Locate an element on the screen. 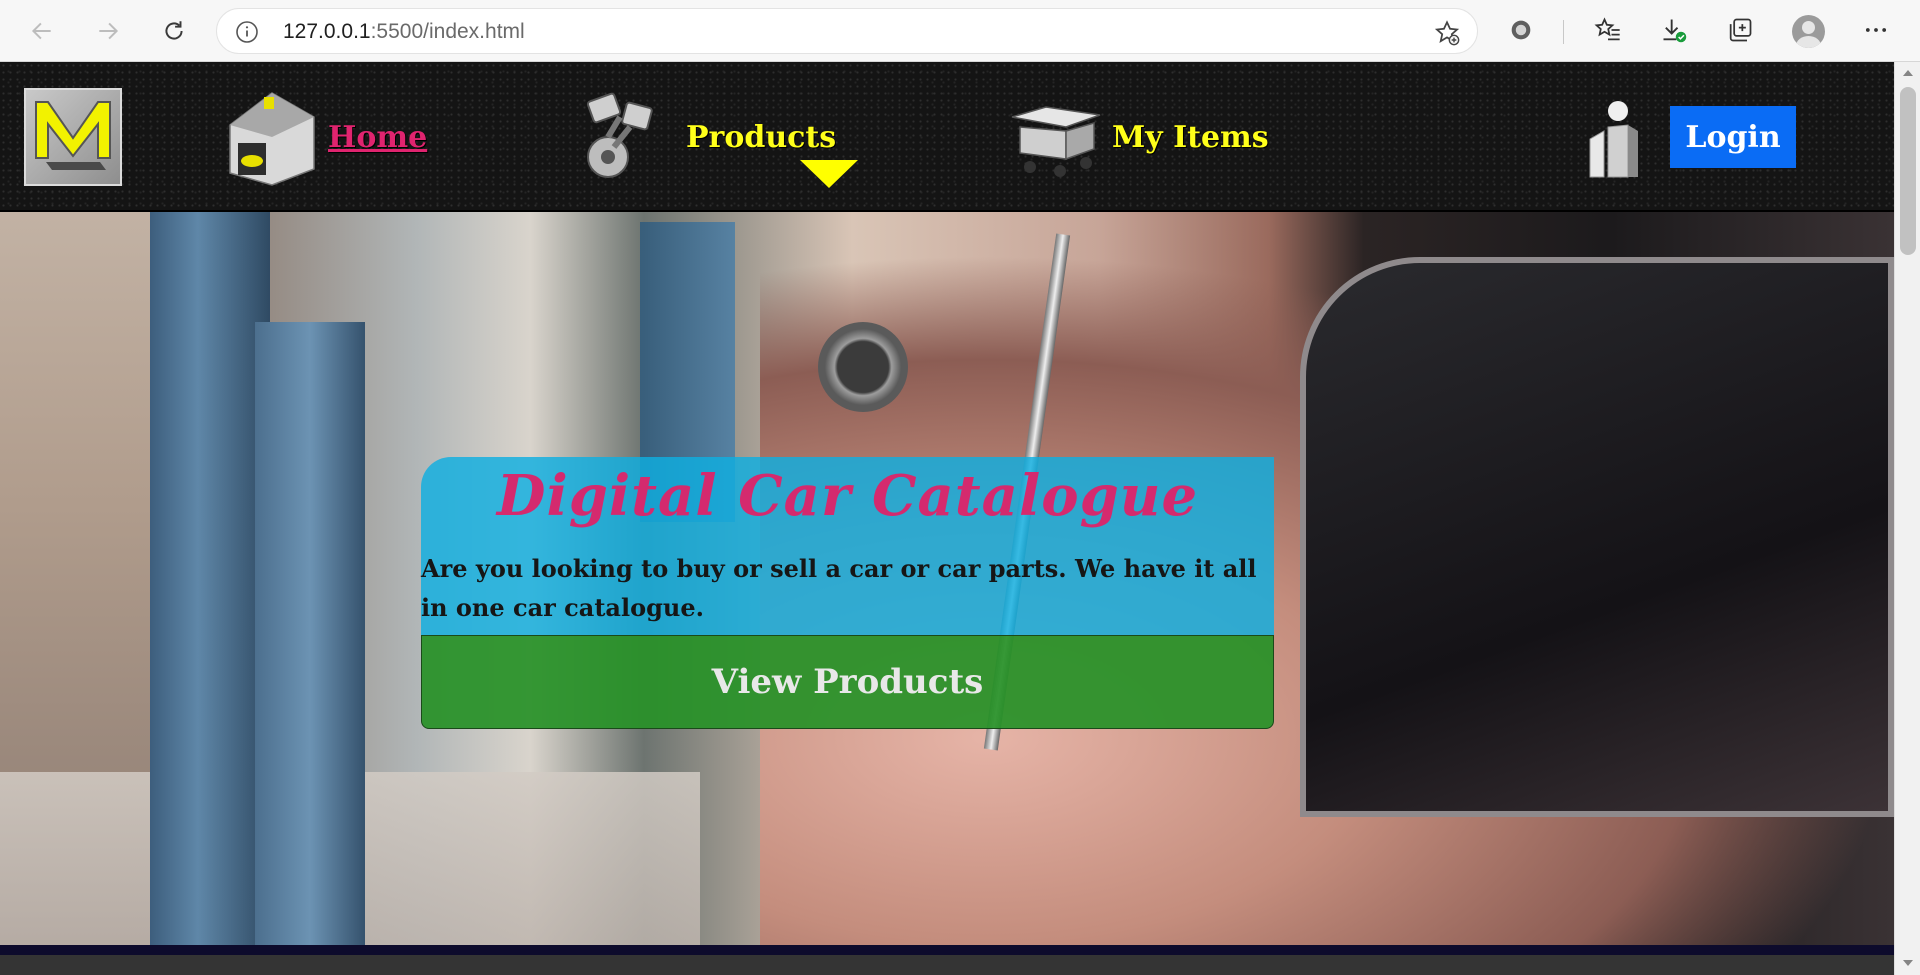 The image size is (1920, 975). address-bar: 127.0.0.1:5500/index.html is located at coordinates (847, 31).